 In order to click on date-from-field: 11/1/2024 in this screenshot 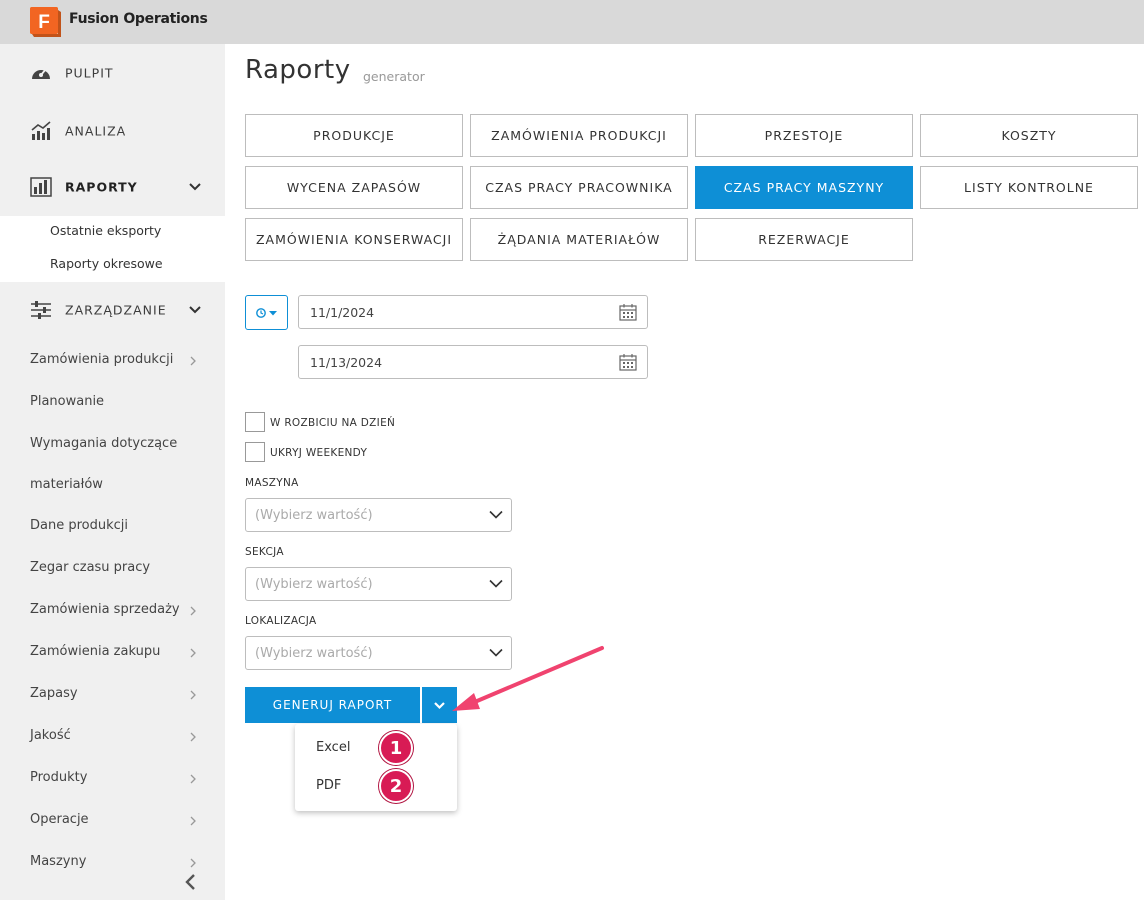, I will do `click(473, 312)`.